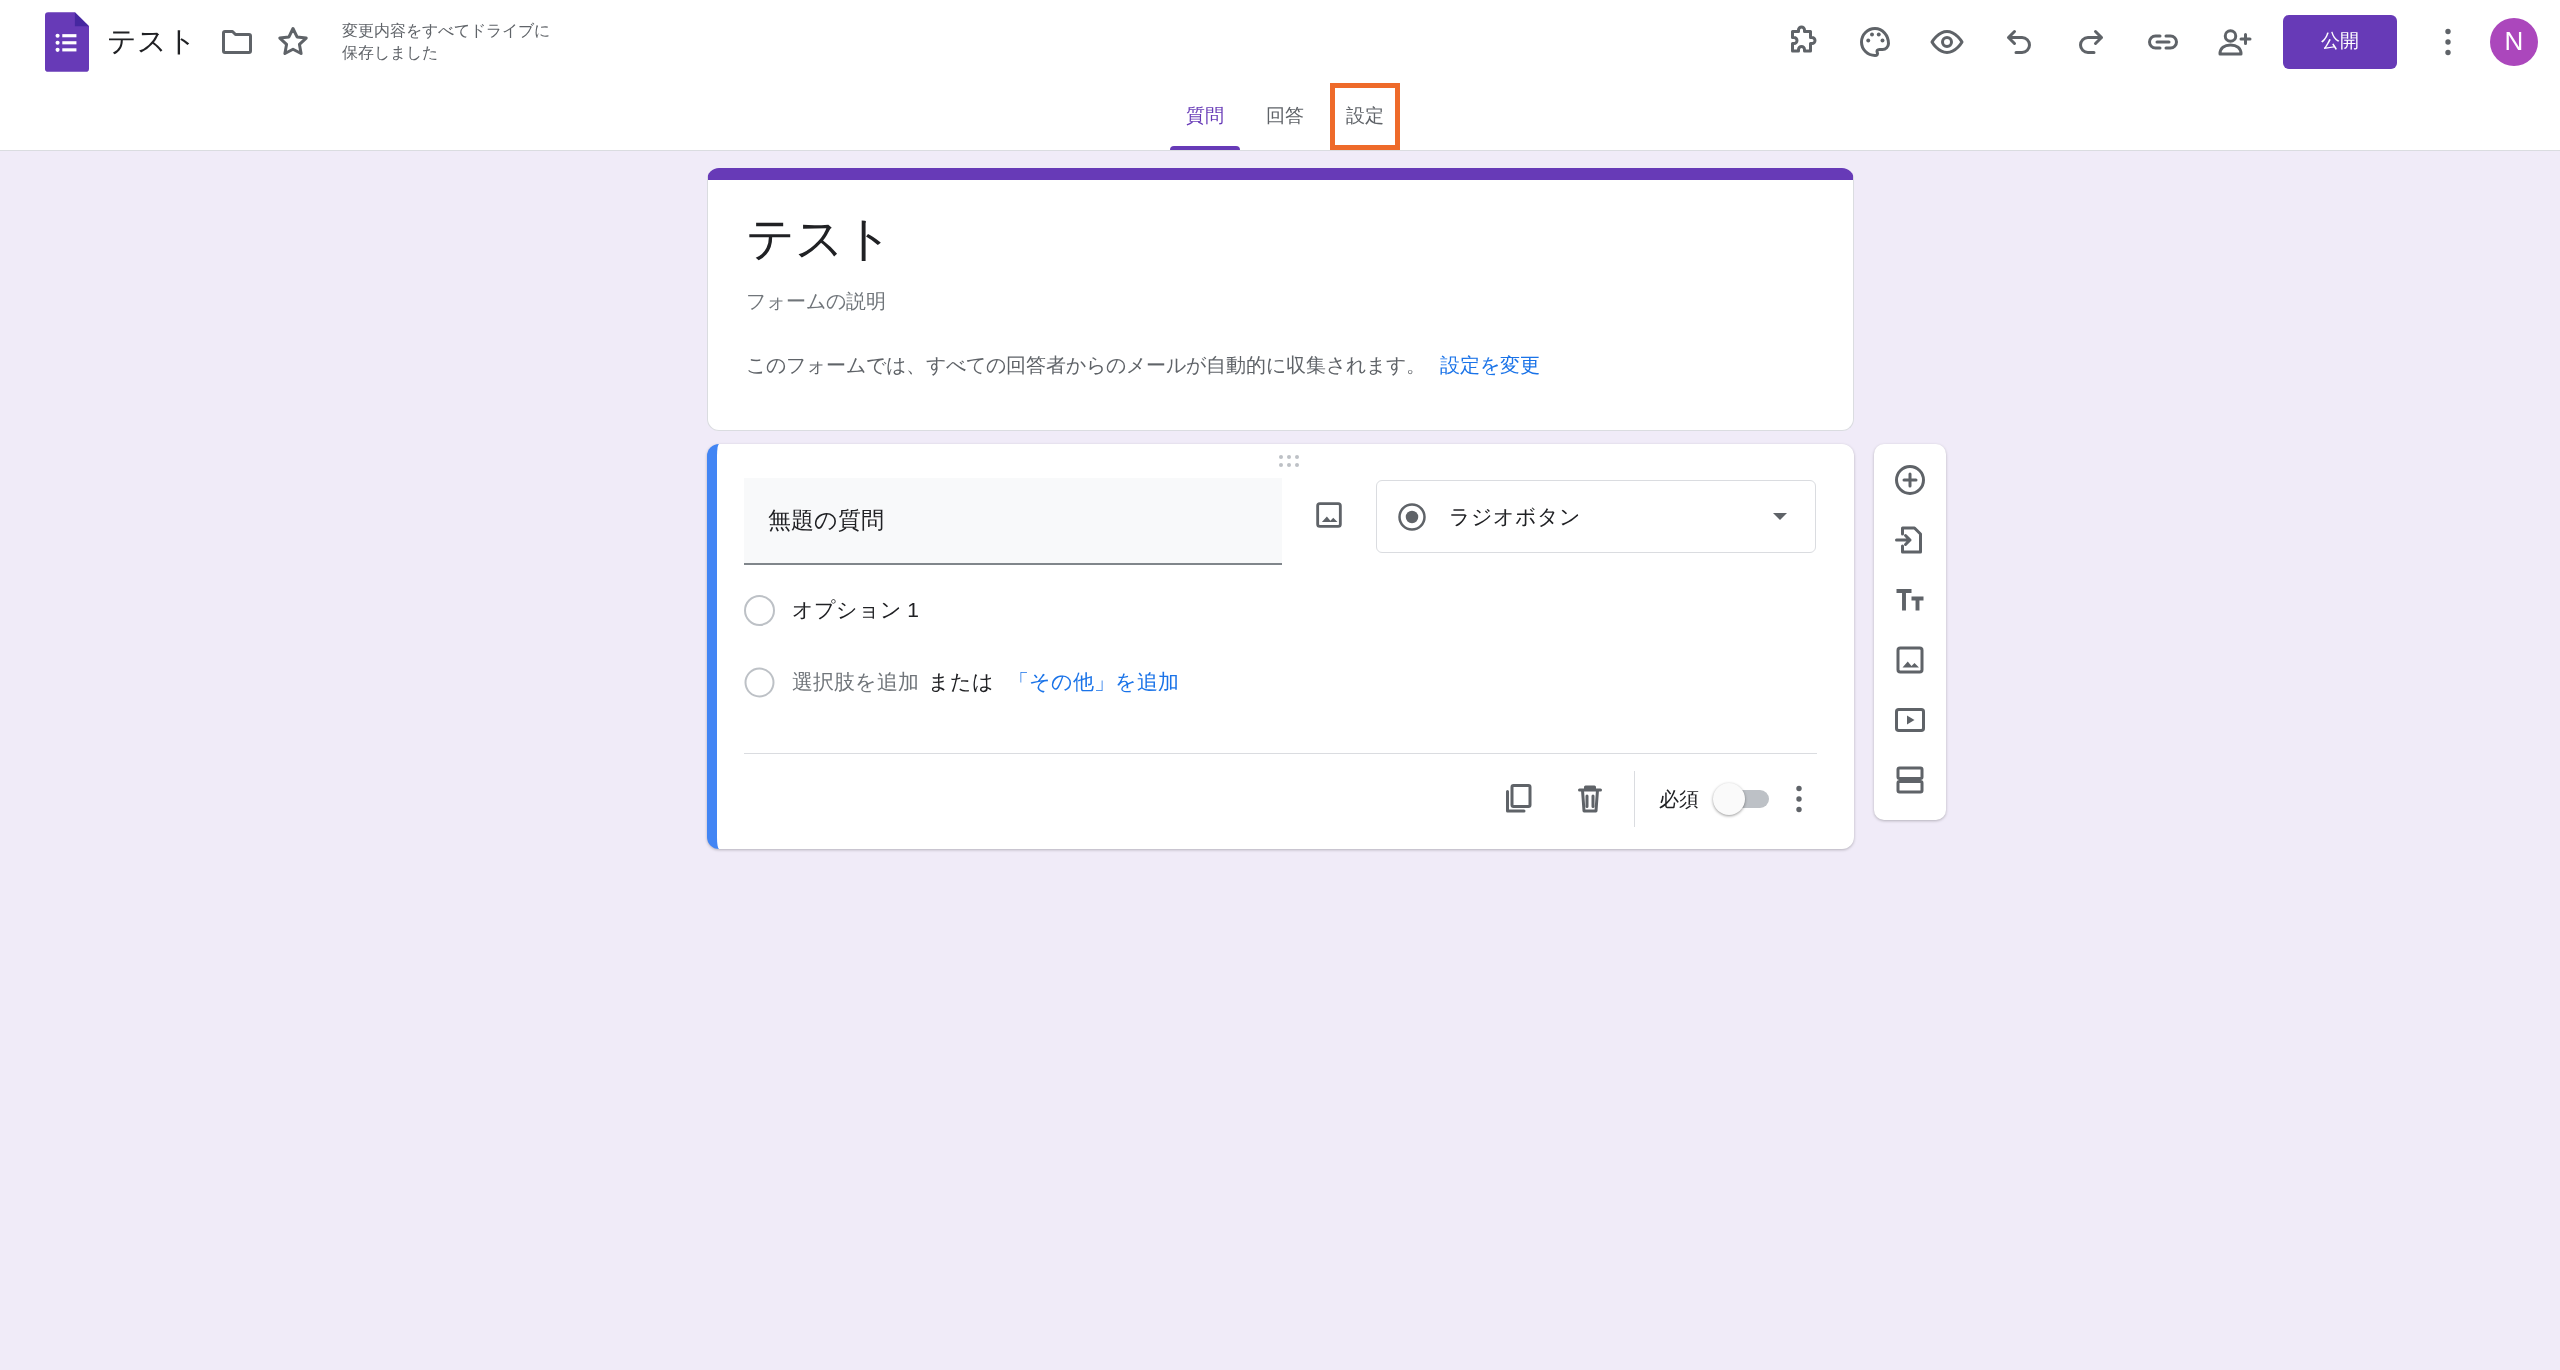 Image resolution: width=2560 pixels, height=1370 pixels. Describe the element at coordinates (855, 610) in the screenshot. I see `option-label: オプション 1` at that location.